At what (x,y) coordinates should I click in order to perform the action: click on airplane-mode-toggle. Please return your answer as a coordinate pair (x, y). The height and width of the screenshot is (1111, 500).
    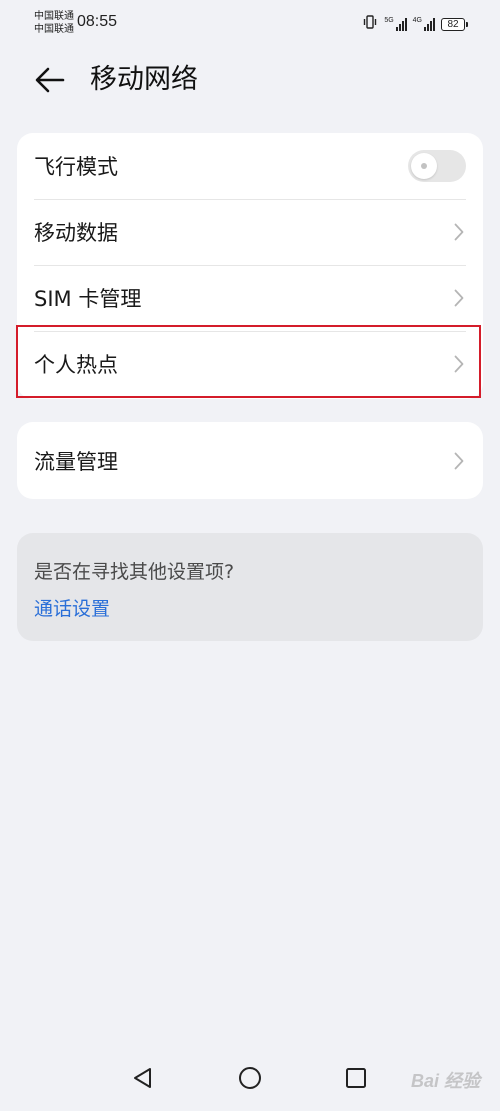
    Looking at the image, I should click on (437, 166).